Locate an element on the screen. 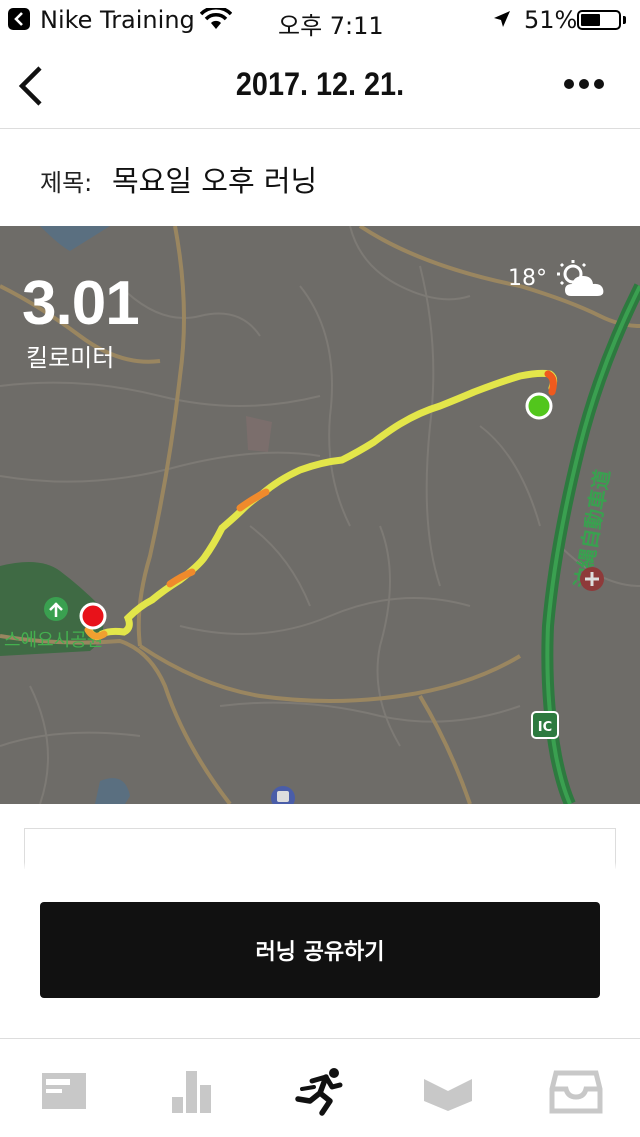  interchange-icon: IC is located at coordinates (545, 725).